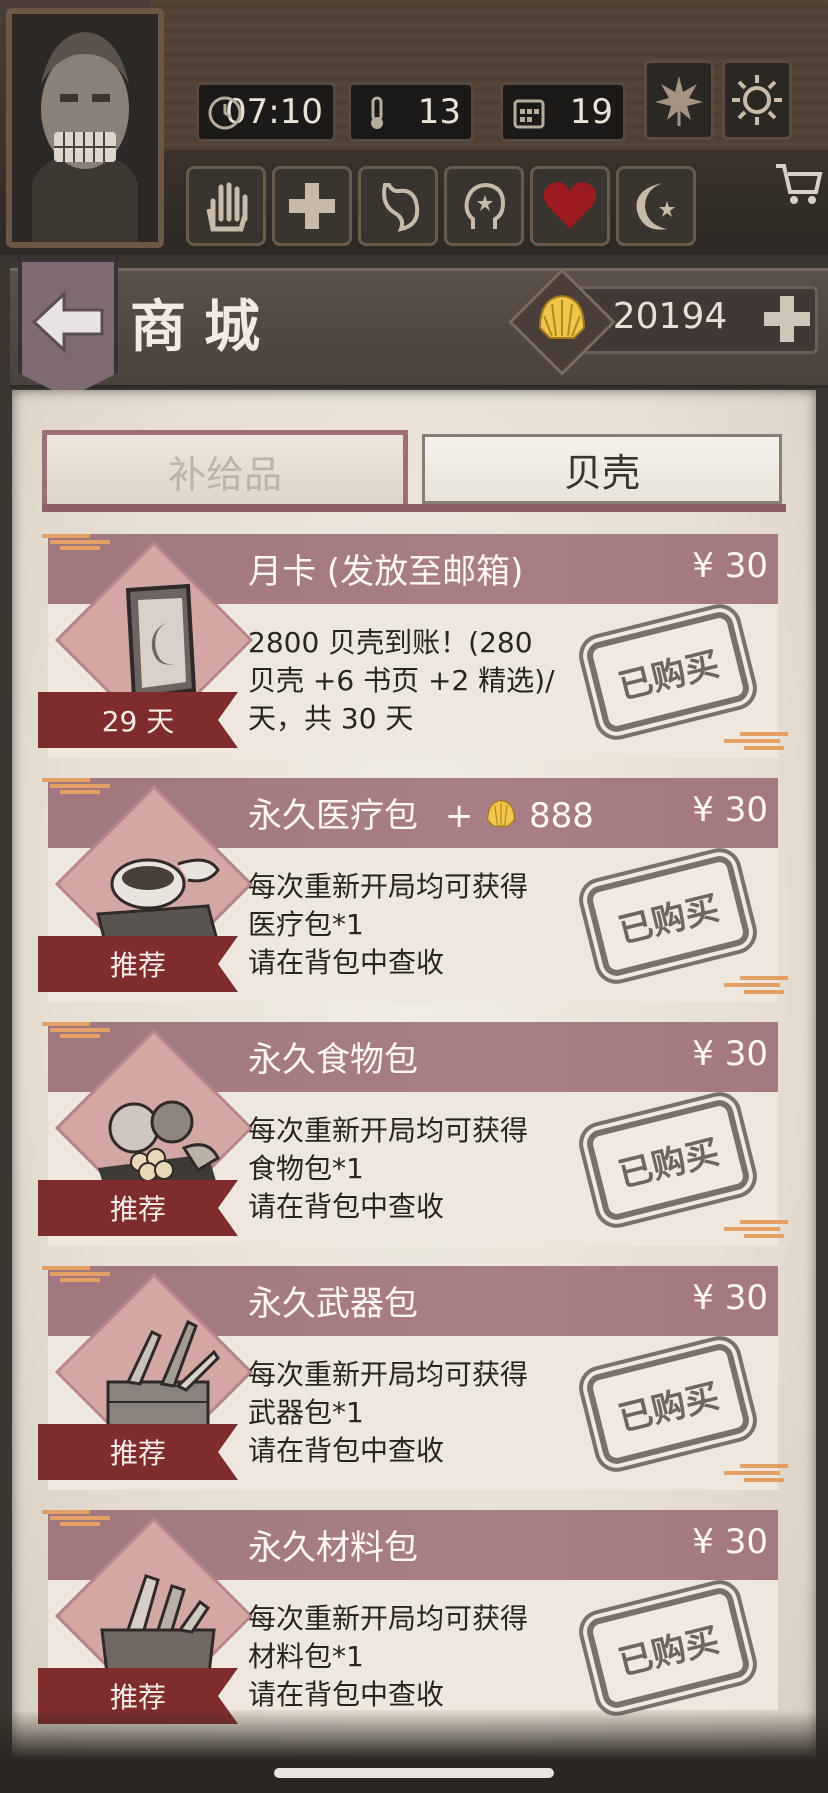 This screenshot has height=1793, width=828. I want to click on product-description: 每次重新开局均可获得 医疗包*1 请在背包中查收, so click(388, 924).